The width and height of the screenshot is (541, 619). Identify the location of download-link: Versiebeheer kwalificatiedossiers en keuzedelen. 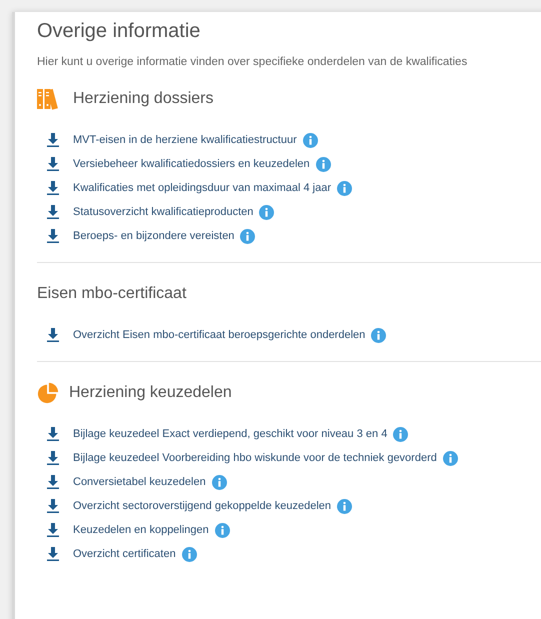
(191, 164).